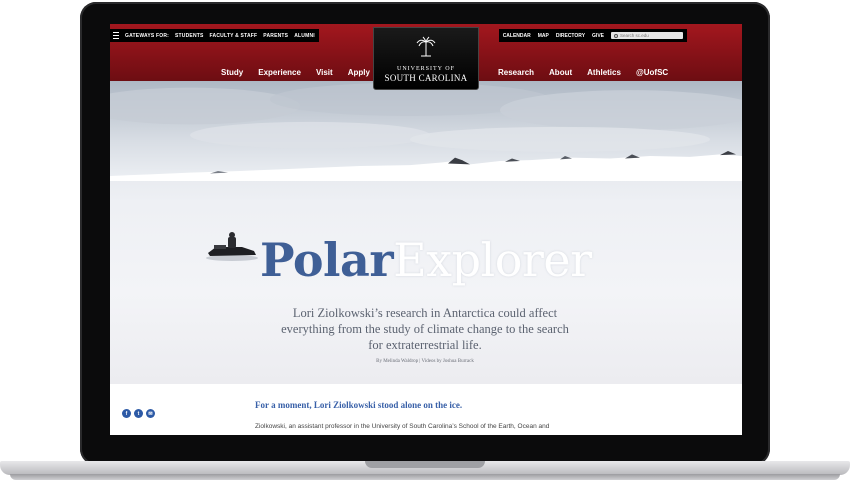 This screenshot has width=850, height=491. Describe the element at coordinates (275, 36) in the screenshot. I see `gateway-link-parents: PARENTS` at that location.